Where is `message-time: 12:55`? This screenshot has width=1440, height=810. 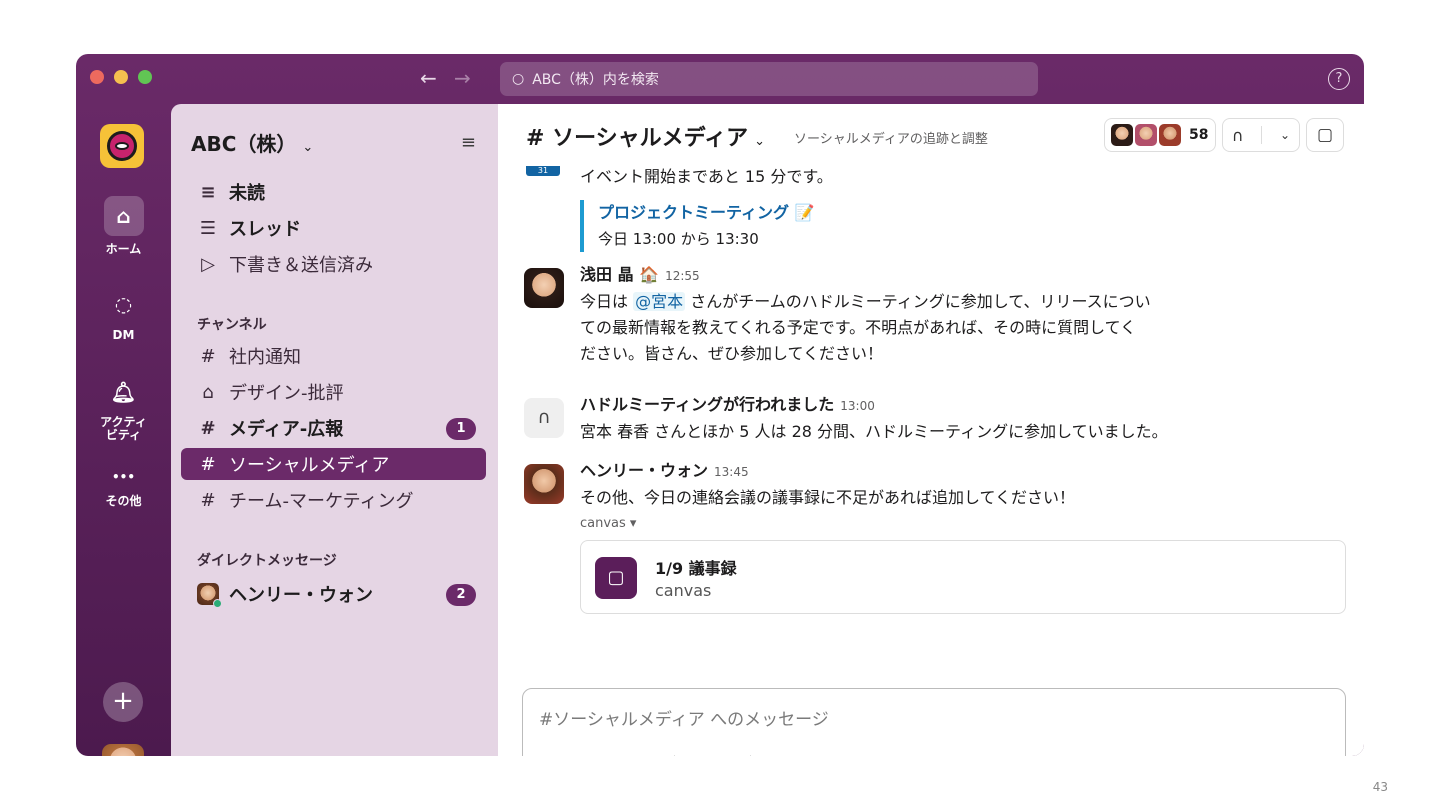 message-time: 12:55 is located at coordinates (682, 276).